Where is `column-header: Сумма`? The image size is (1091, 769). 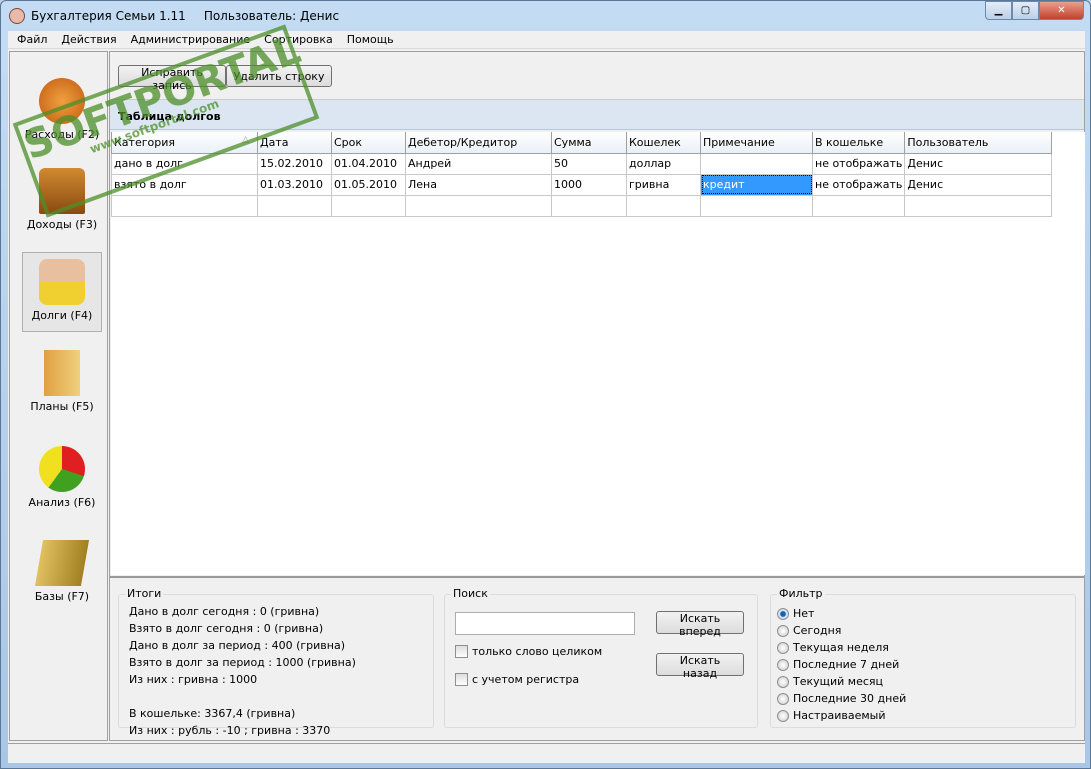
column-header: Сумма is located at coordinates (589, 143).